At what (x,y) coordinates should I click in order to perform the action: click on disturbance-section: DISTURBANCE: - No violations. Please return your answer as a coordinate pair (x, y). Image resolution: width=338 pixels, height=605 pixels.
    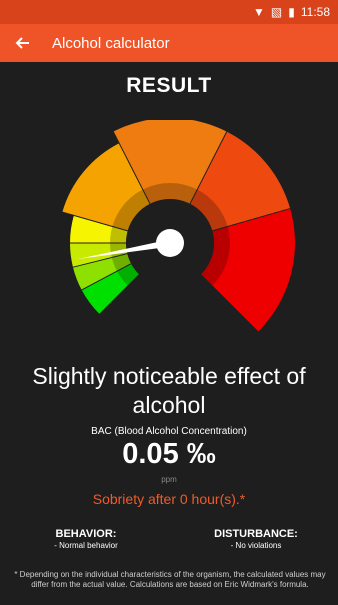
    Looking at the image, I should click on (256, 539).